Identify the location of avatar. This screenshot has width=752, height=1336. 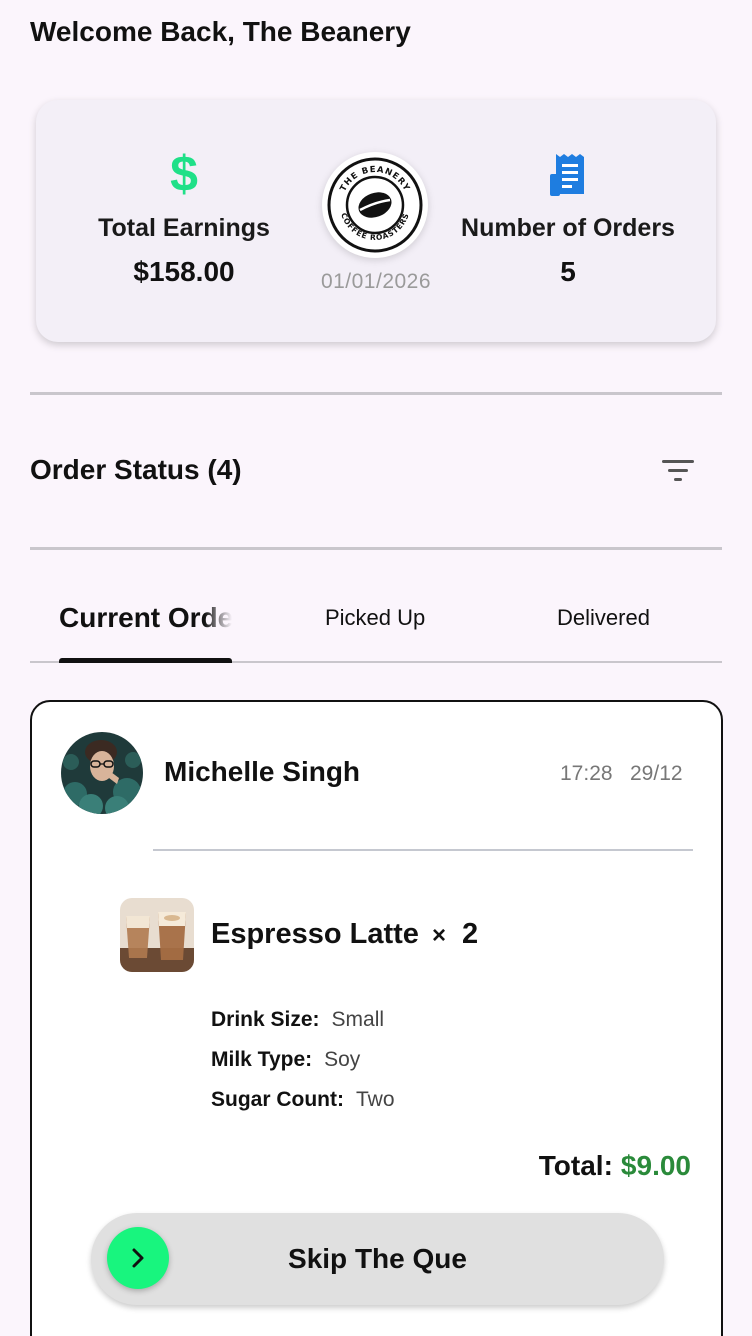
(102, 773).